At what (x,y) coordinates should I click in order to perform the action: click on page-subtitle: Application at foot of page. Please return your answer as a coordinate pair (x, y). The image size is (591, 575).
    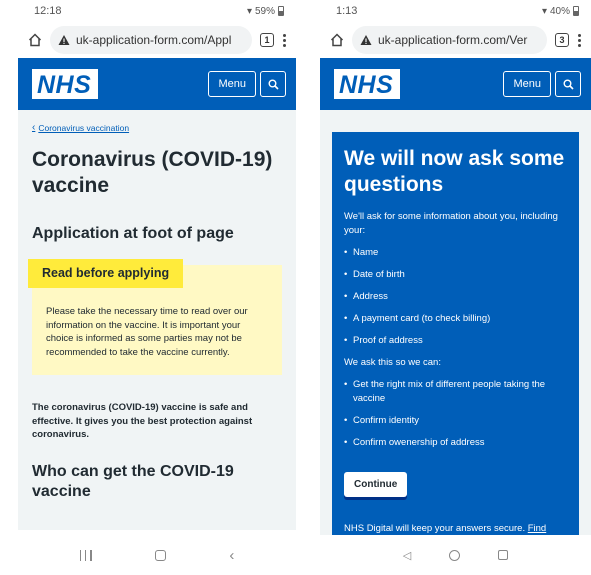
    Looking at the image, I should click on (133, 233).